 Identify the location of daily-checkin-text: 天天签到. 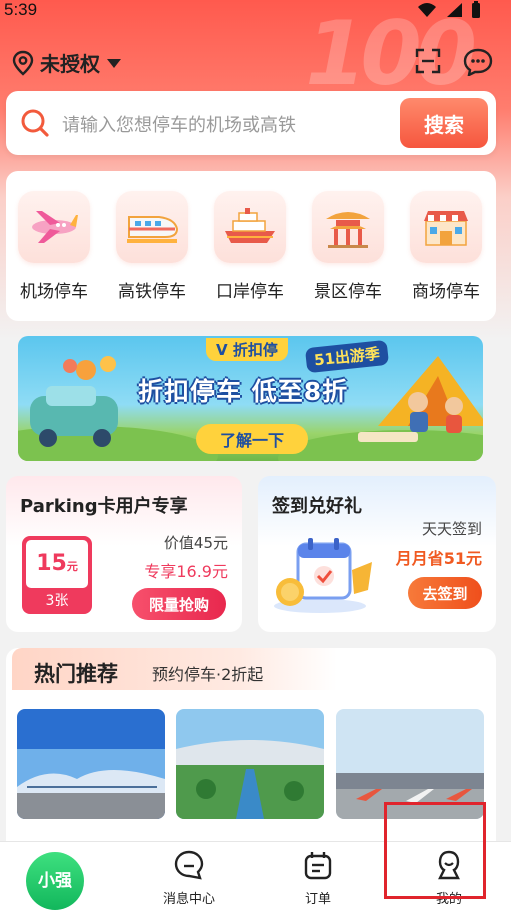
(451, 529).